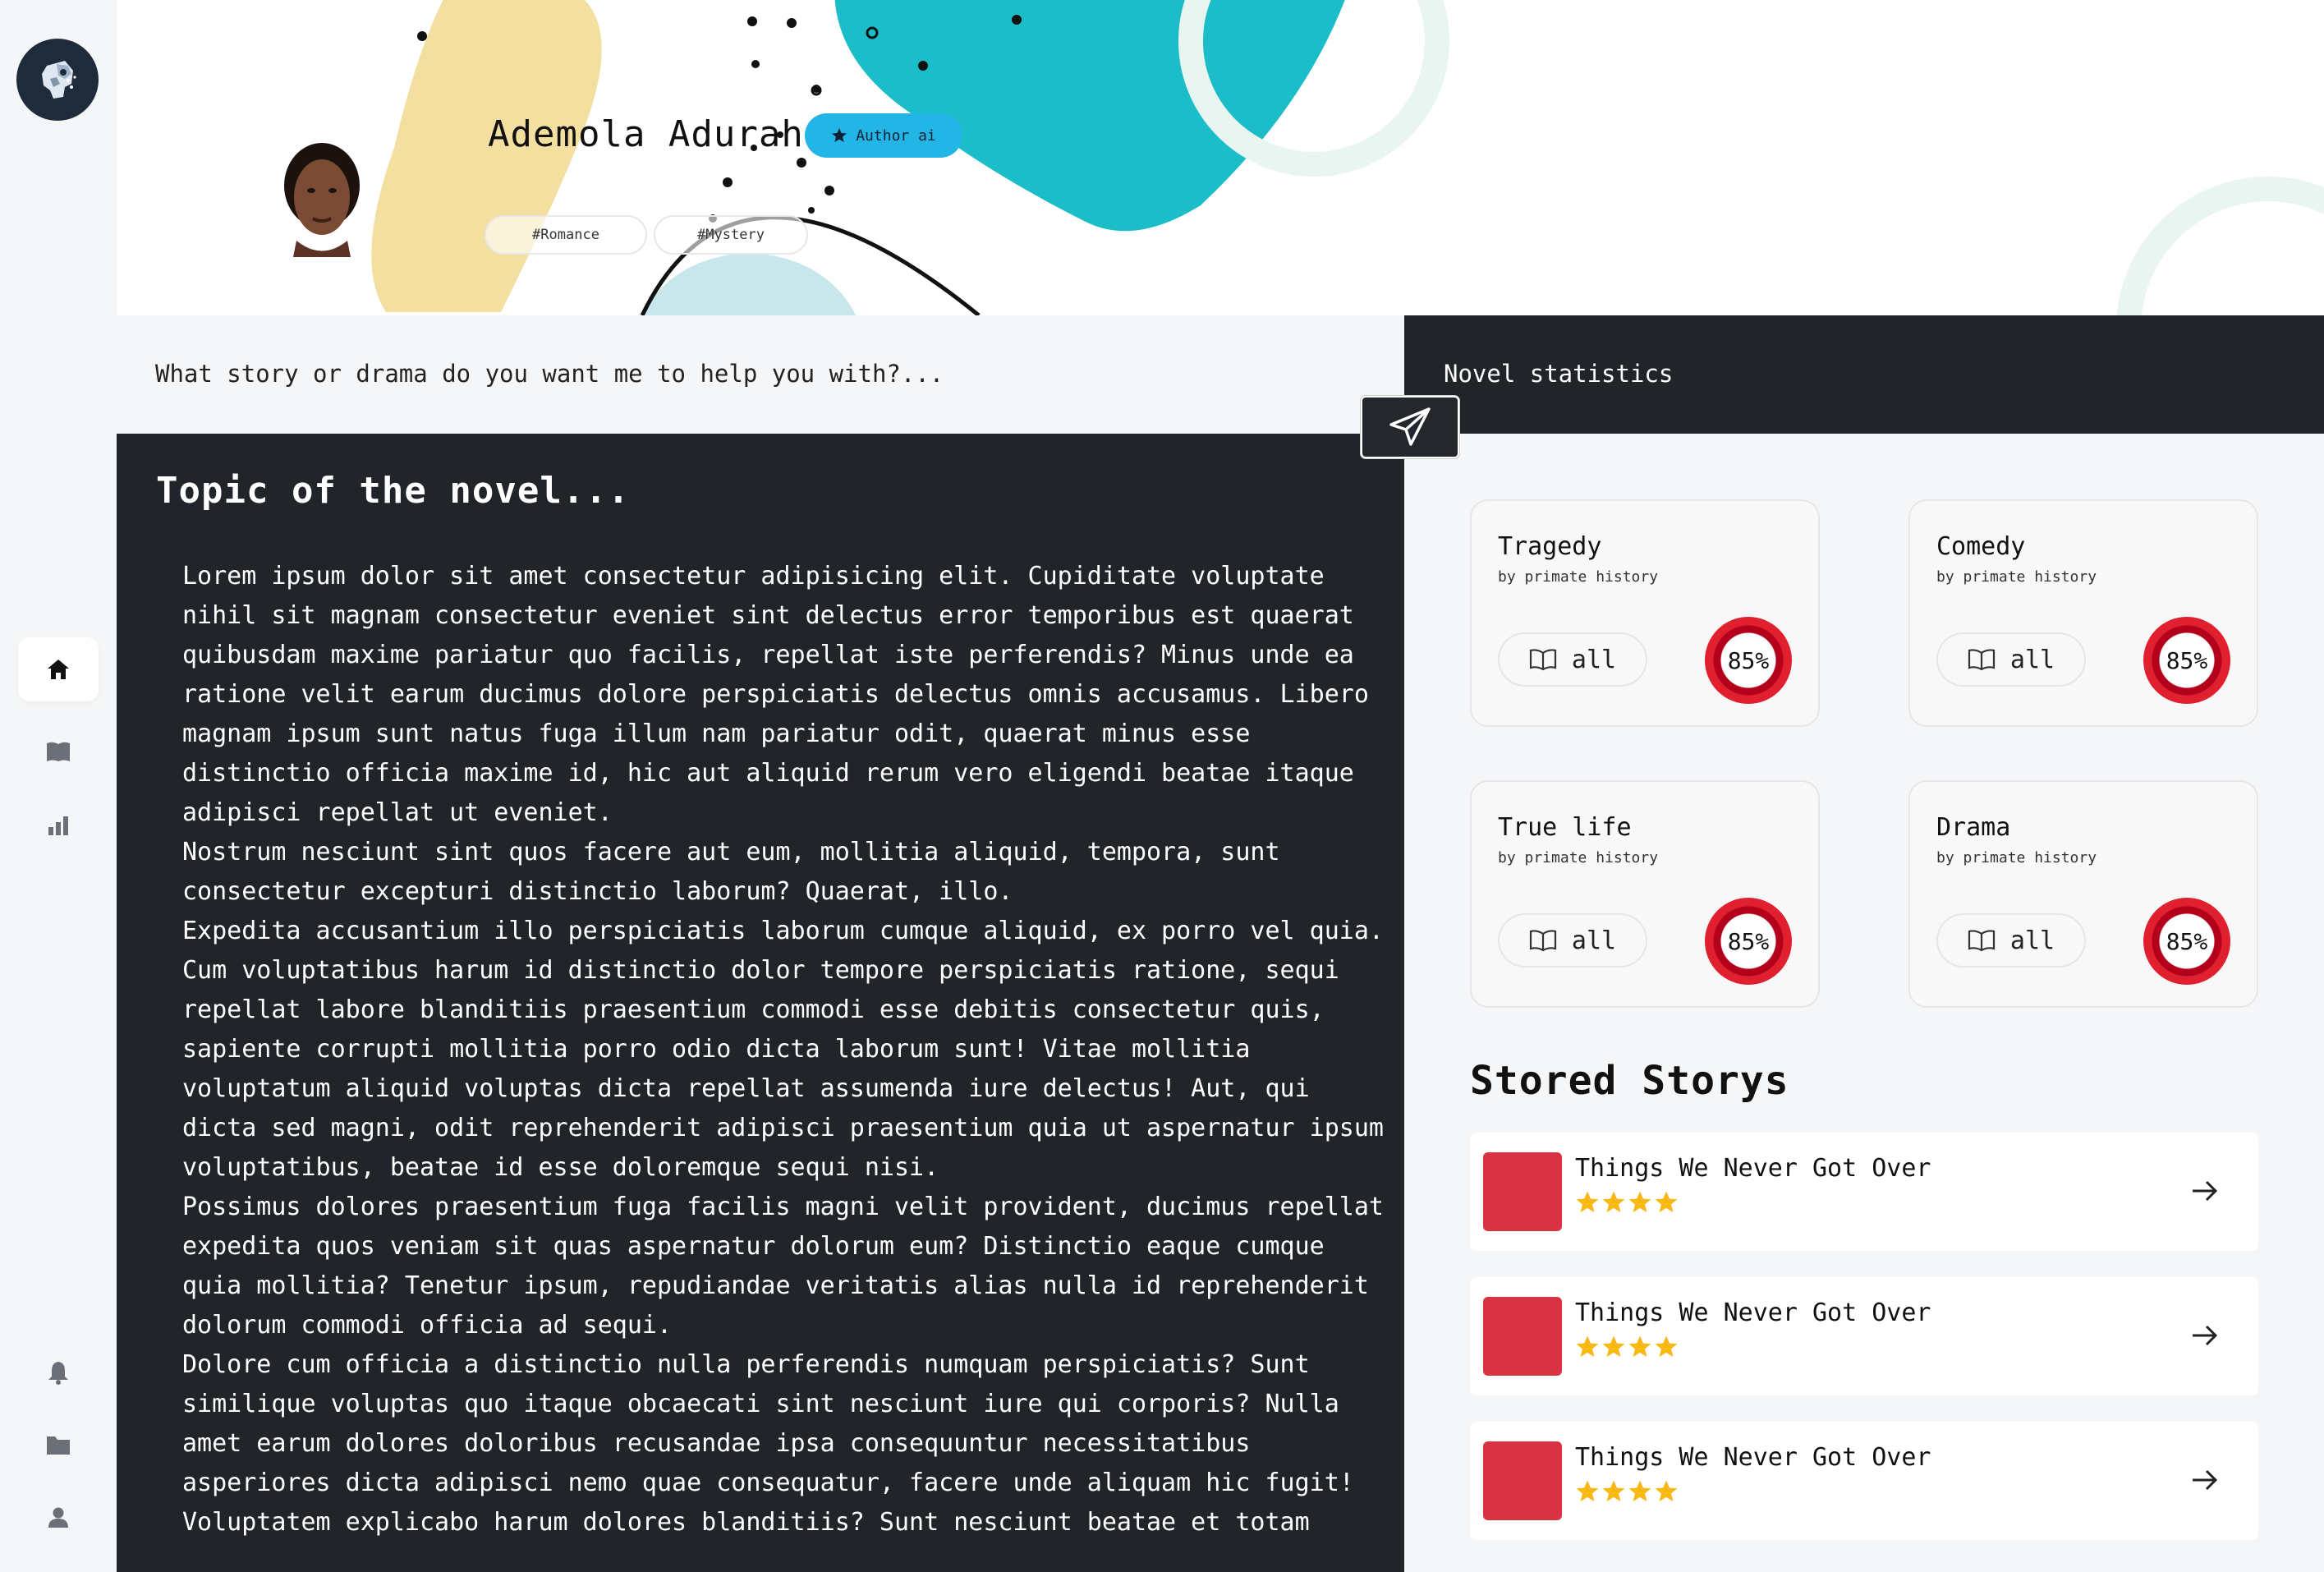  I want to click on bar-chart-icon, so click(58, 825).